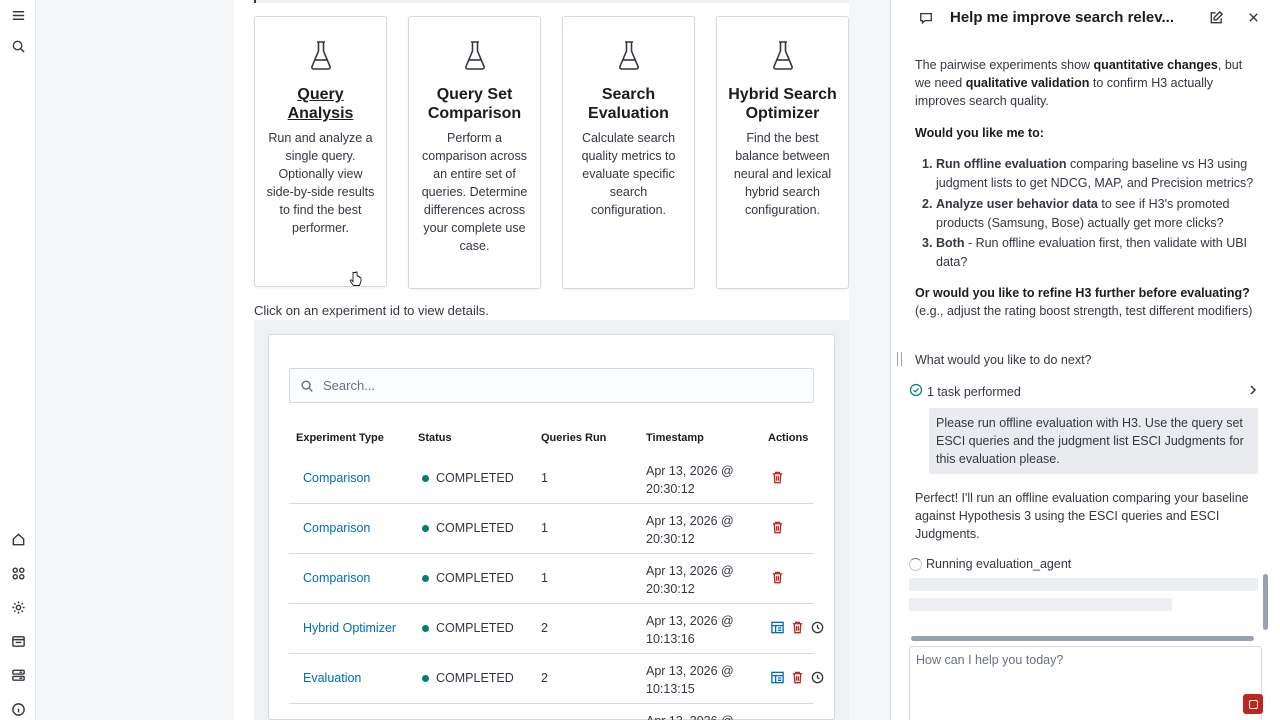  What do you see at coordinates (1003, 360) in the screenshot?
I see `next-prompt: What would you like to do next?` at bounding box center [1003, 360].